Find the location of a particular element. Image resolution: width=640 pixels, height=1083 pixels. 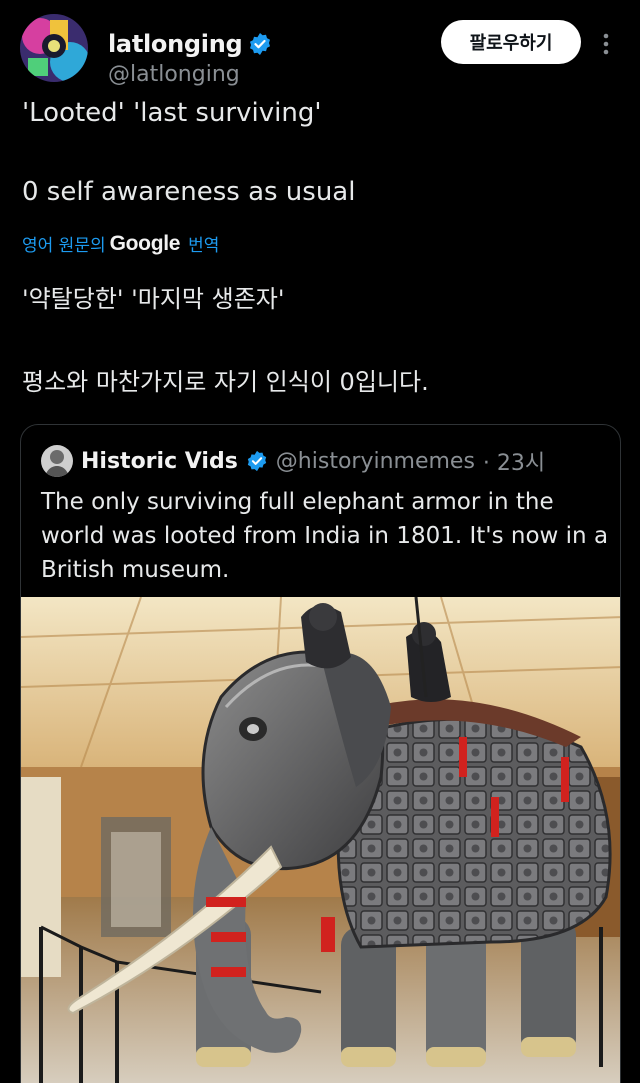

translate-suffix: 번역 is located at coordinates (204, 246).